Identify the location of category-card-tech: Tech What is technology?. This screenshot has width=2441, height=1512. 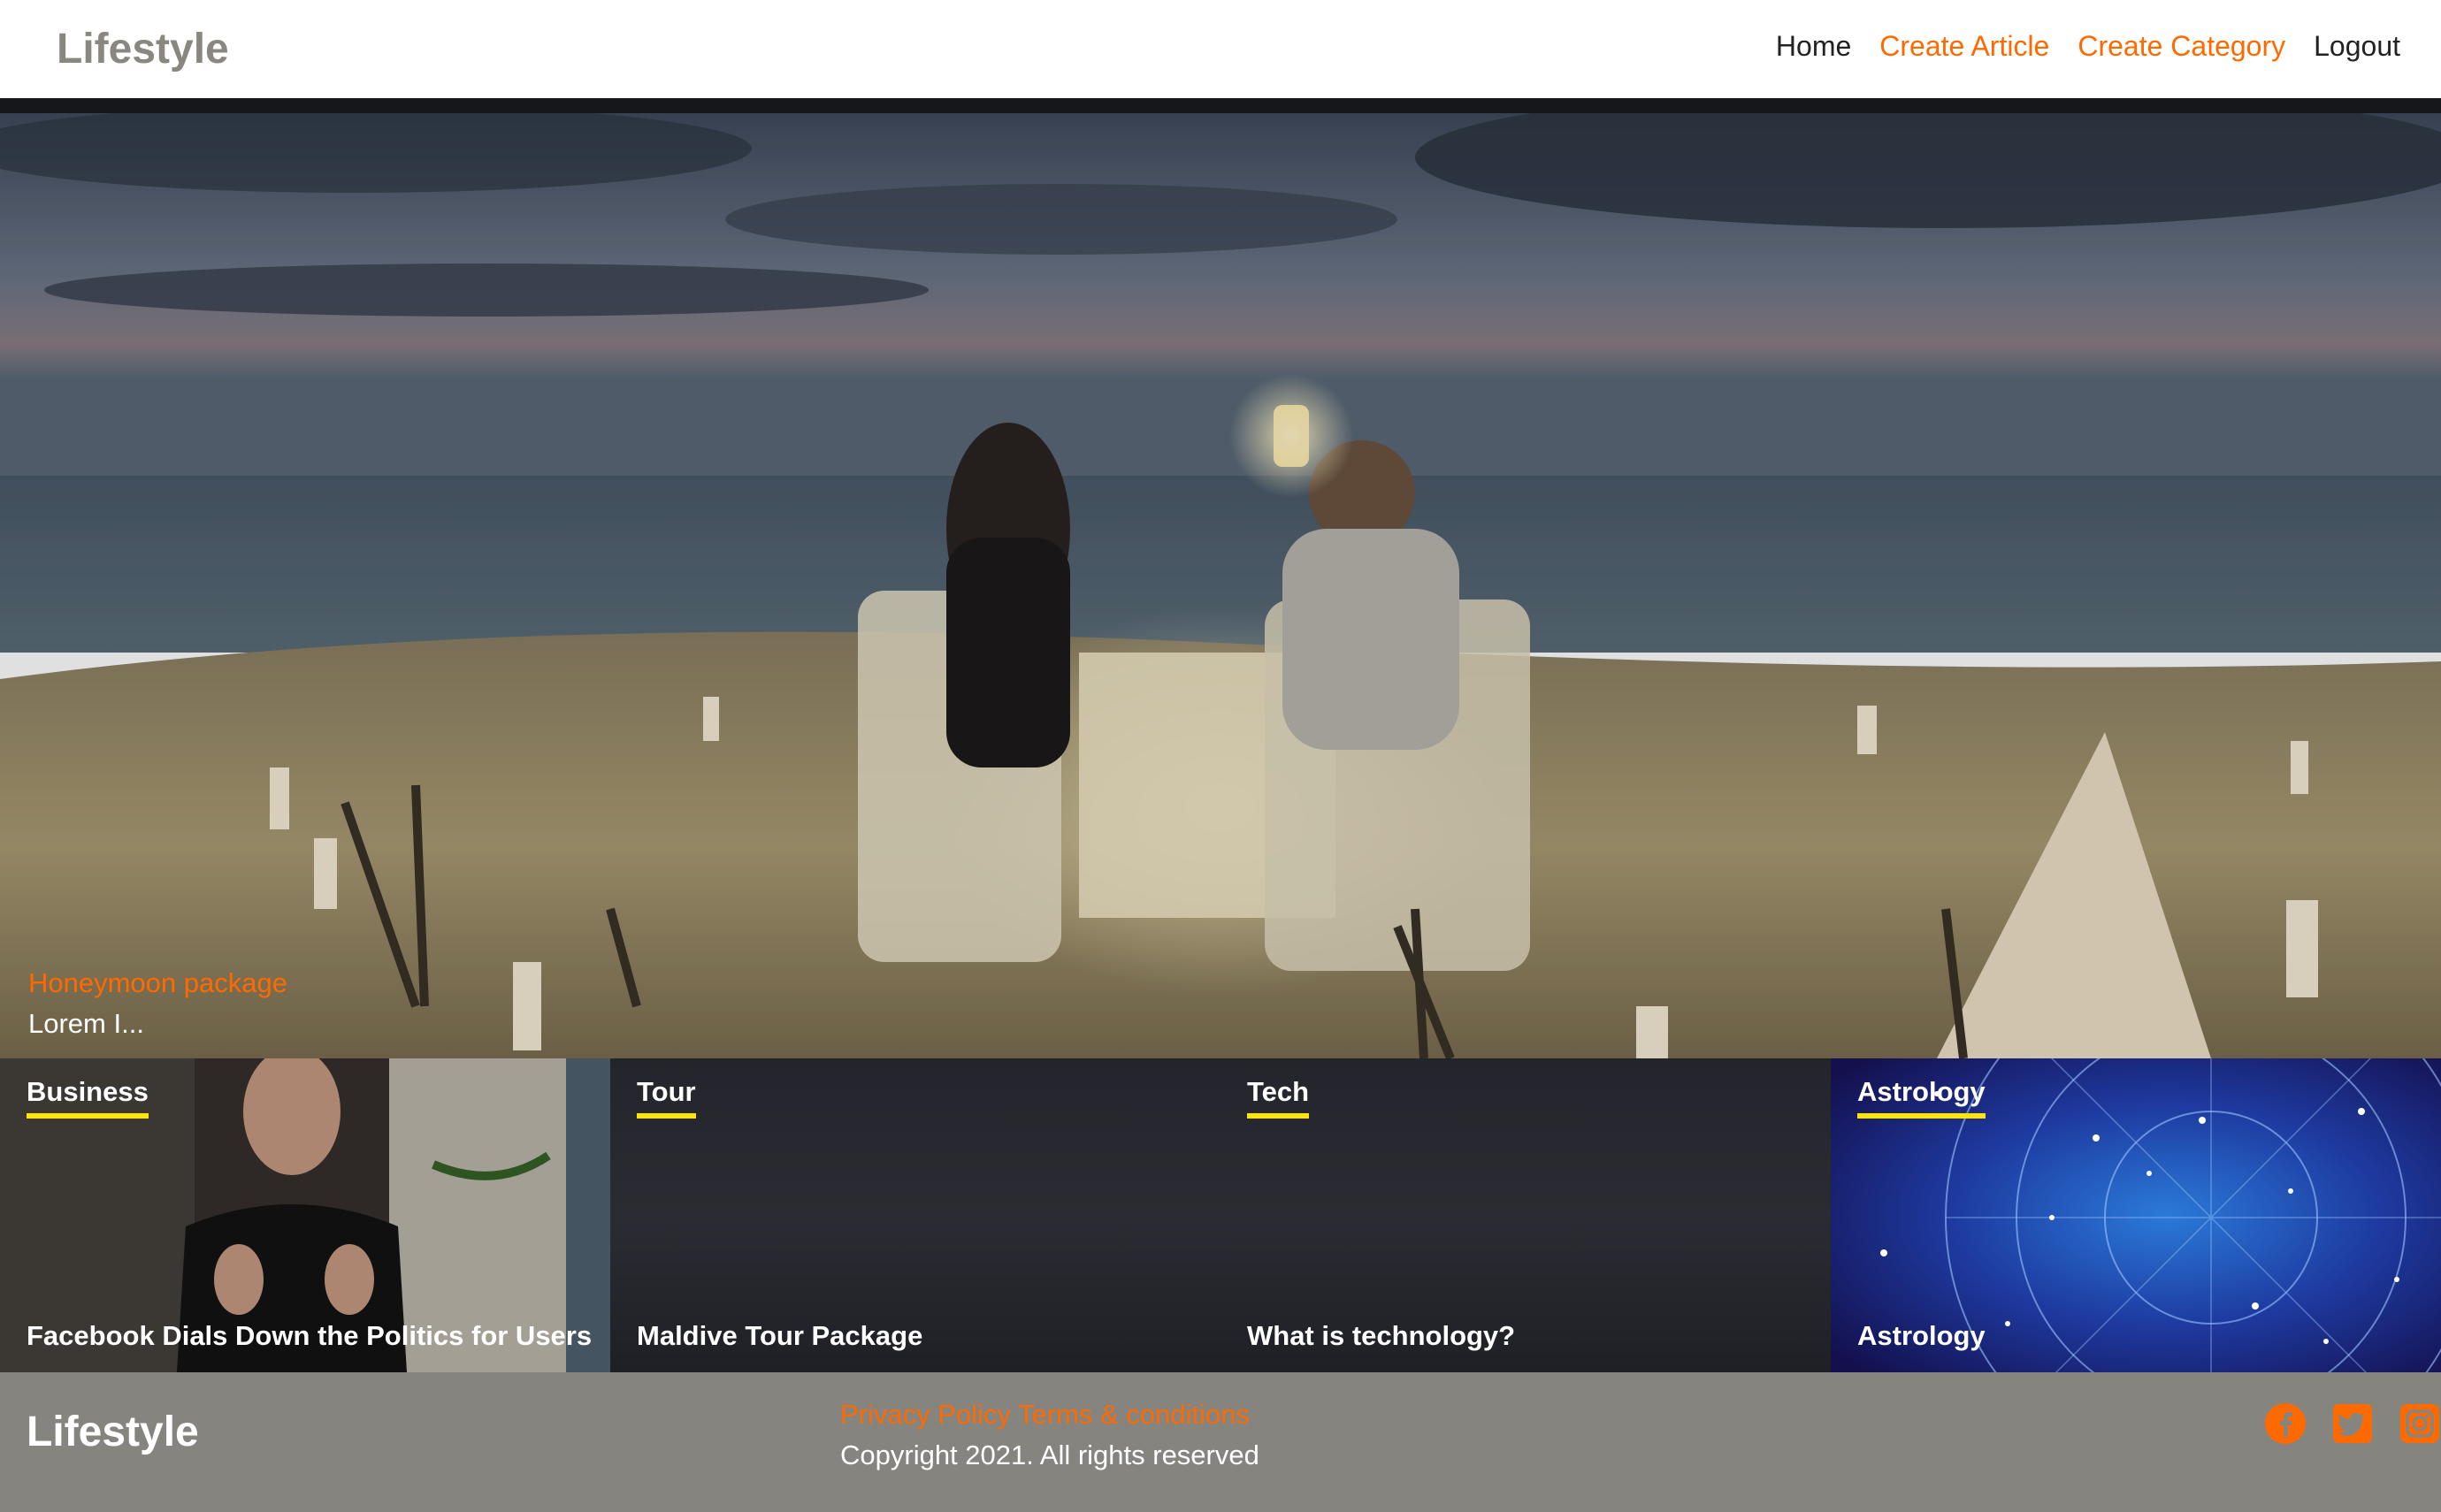
(1526, 1215).